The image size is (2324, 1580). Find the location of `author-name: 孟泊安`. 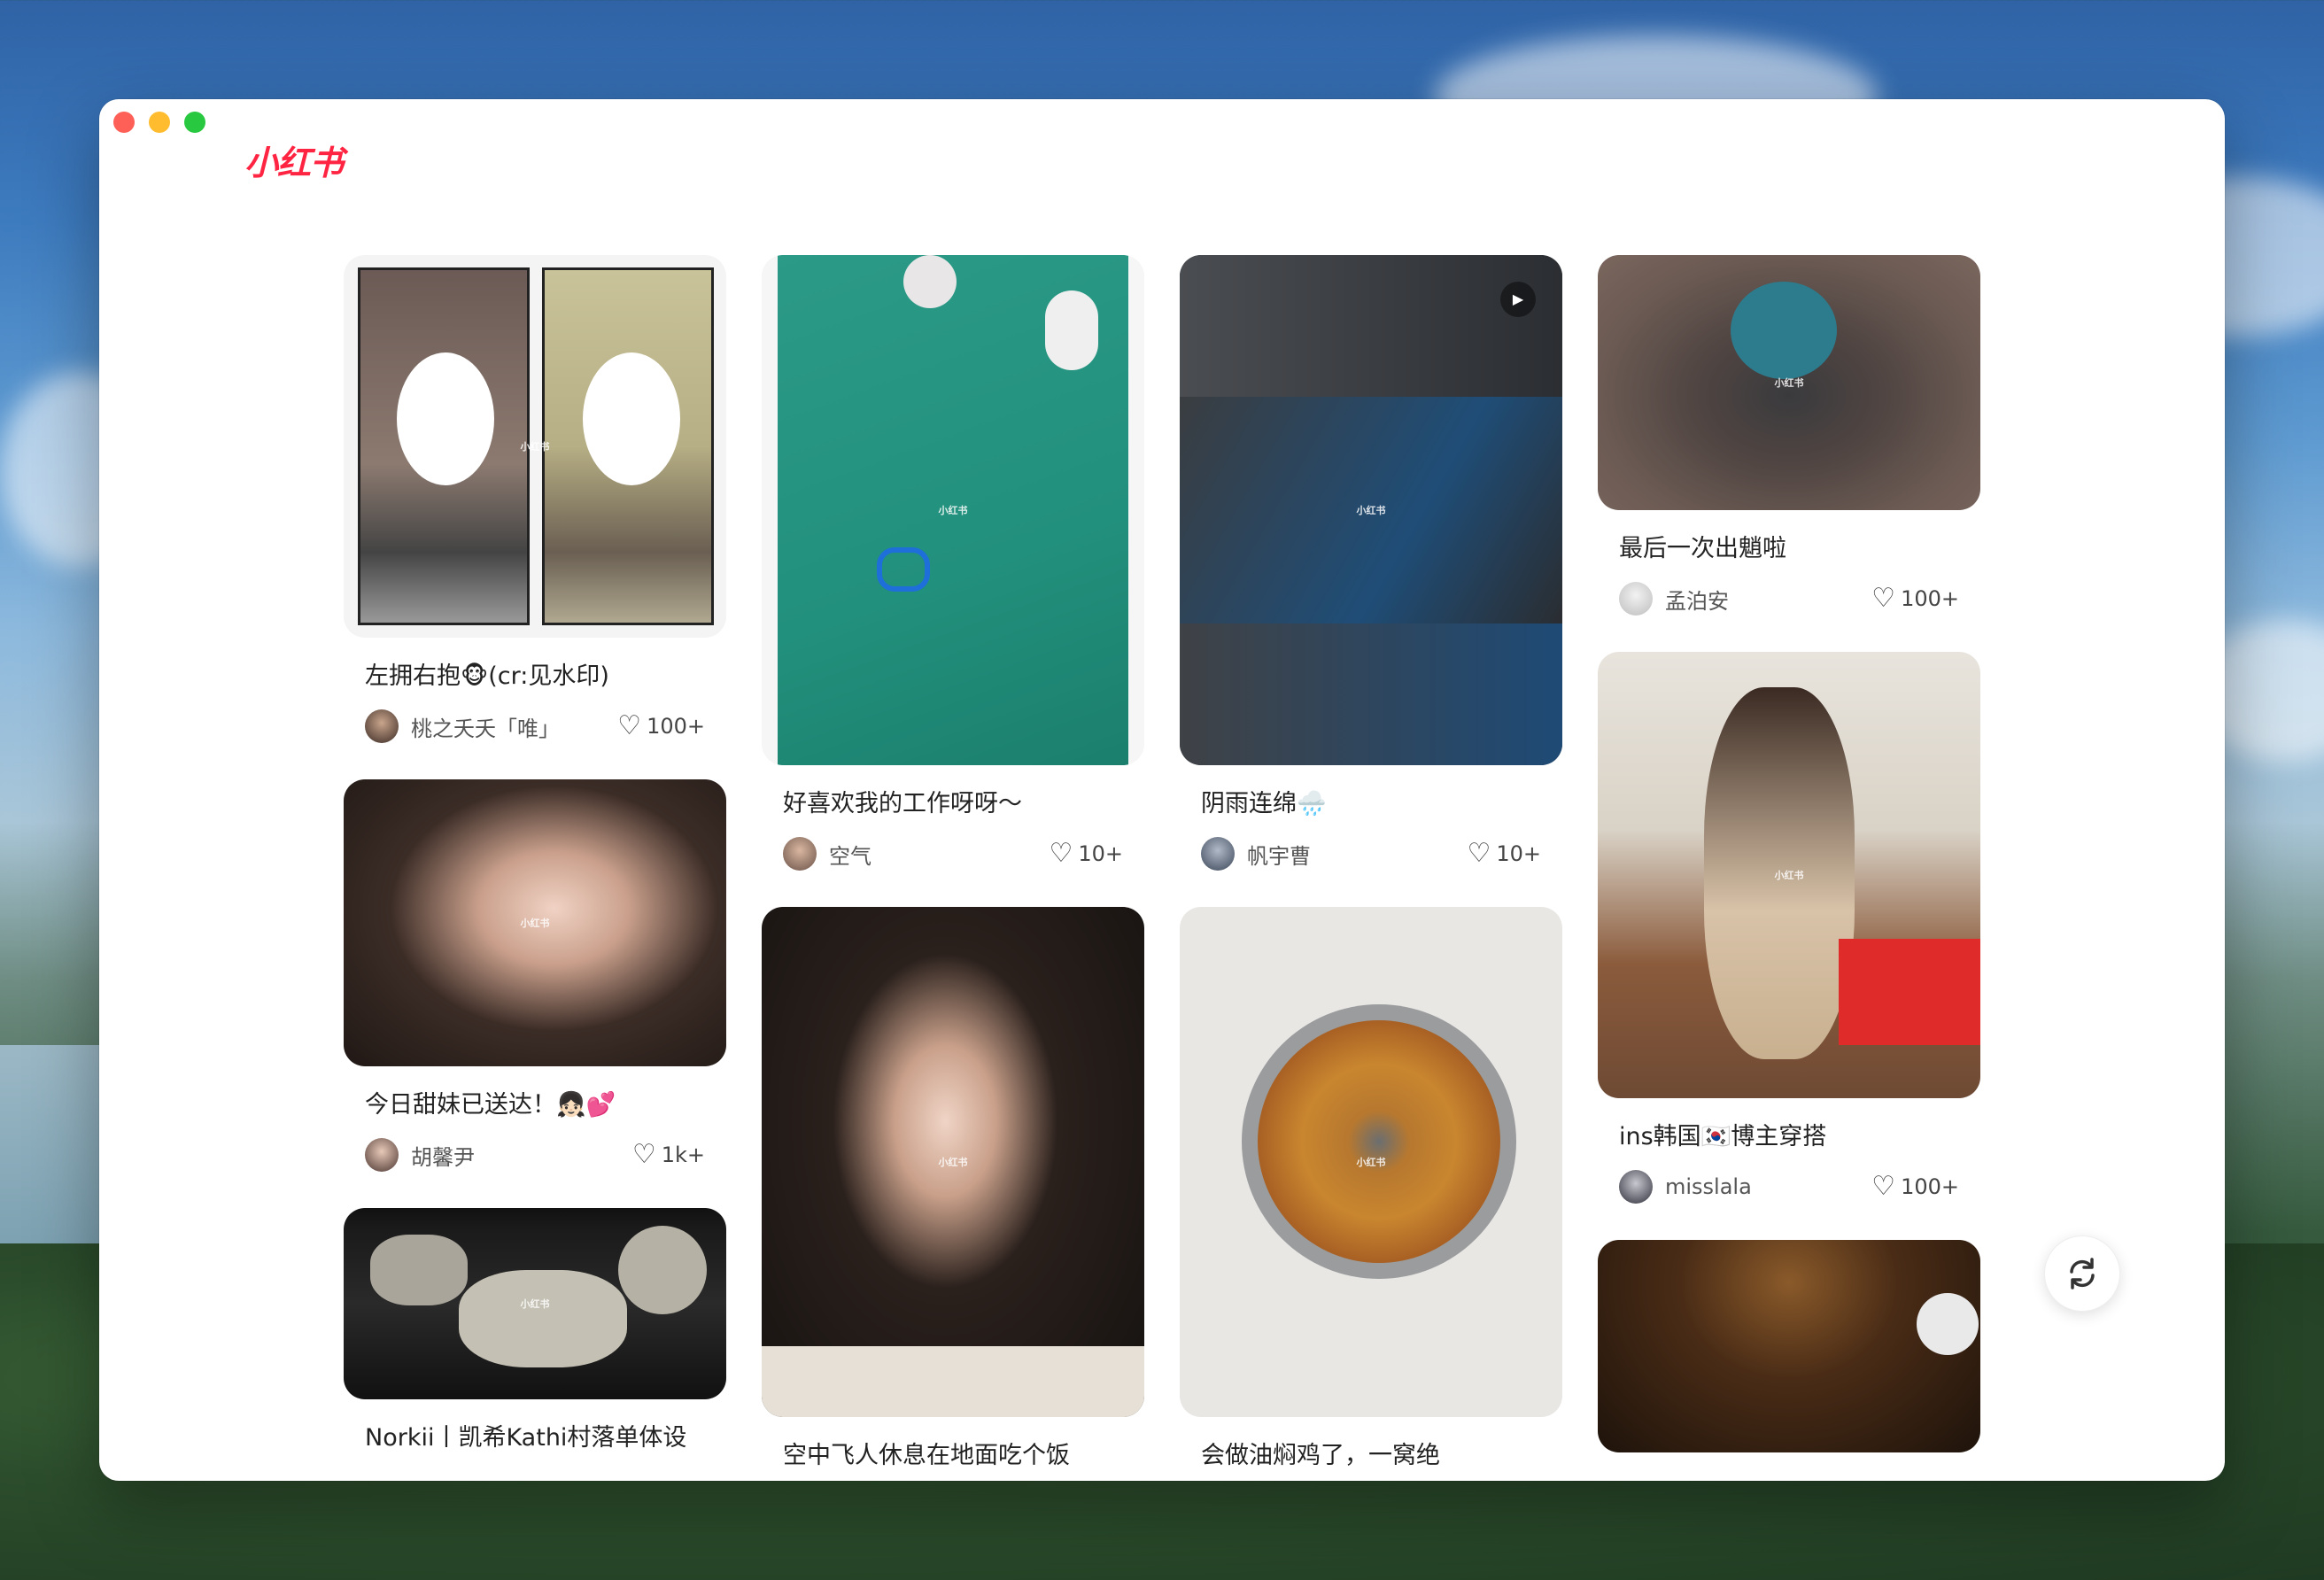

author-name: 孟泊安 is located at coordinates (1768, 599).